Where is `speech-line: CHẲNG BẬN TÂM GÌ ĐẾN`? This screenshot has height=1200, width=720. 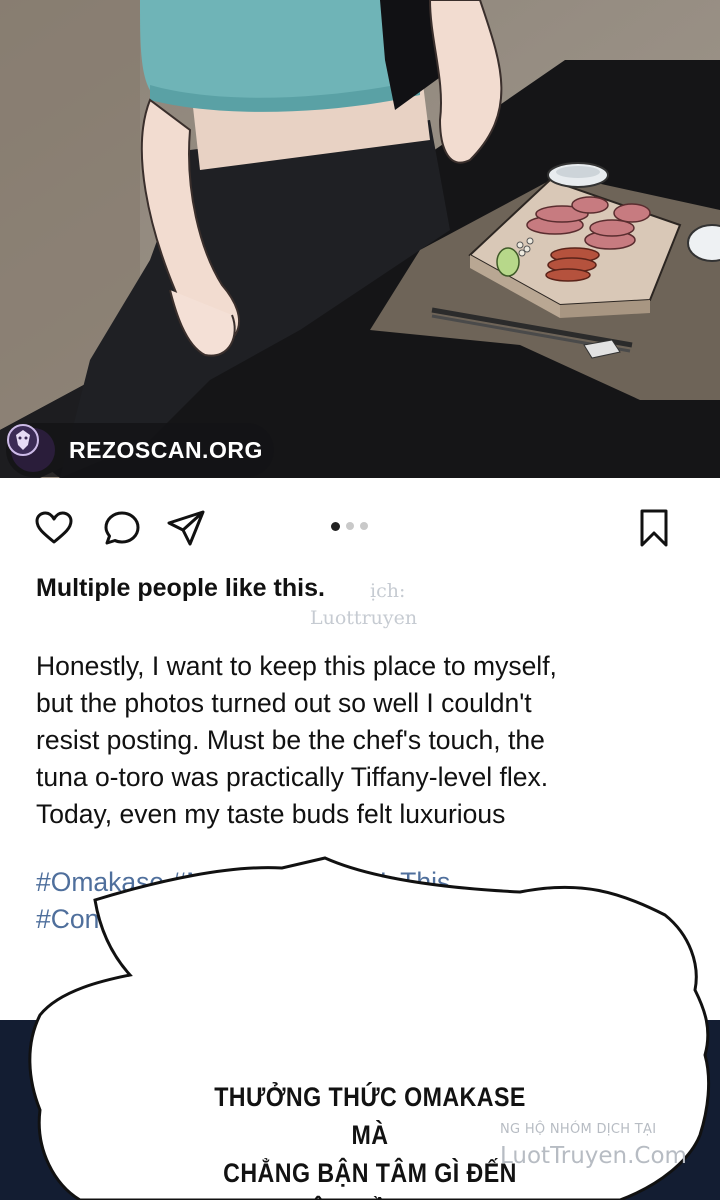
speech-line: CHẲNG BẬN TÂM GÌ ĐẾN is located at coordinates (370, 1173).